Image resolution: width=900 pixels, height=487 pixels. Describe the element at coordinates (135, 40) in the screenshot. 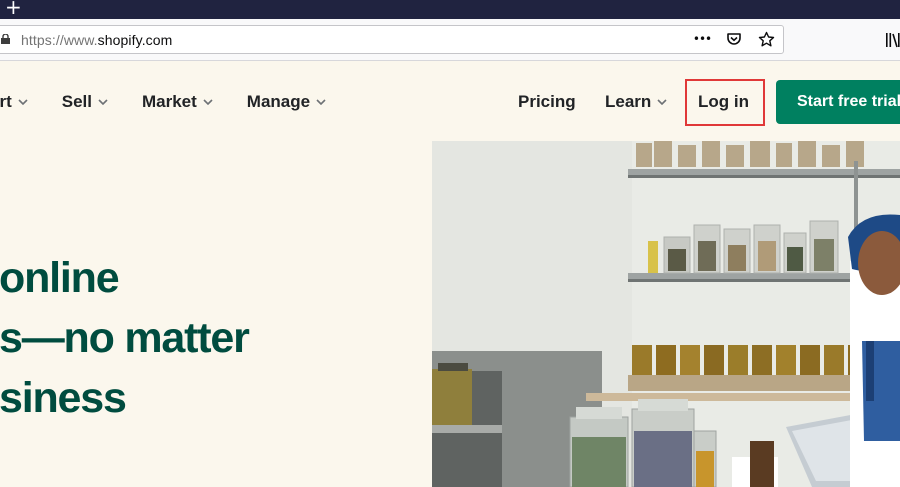

I see `url-domain: shopify.com` at that location.